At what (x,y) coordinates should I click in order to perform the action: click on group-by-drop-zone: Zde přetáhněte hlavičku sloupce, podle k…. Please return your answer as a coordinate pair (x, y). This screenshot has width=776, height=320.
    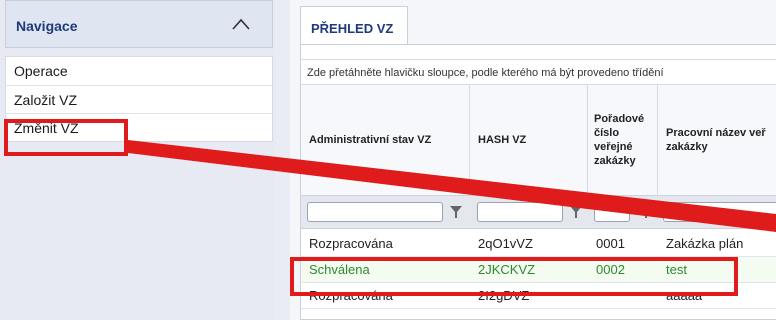
    Looking at the image, I should click on (538, 72).